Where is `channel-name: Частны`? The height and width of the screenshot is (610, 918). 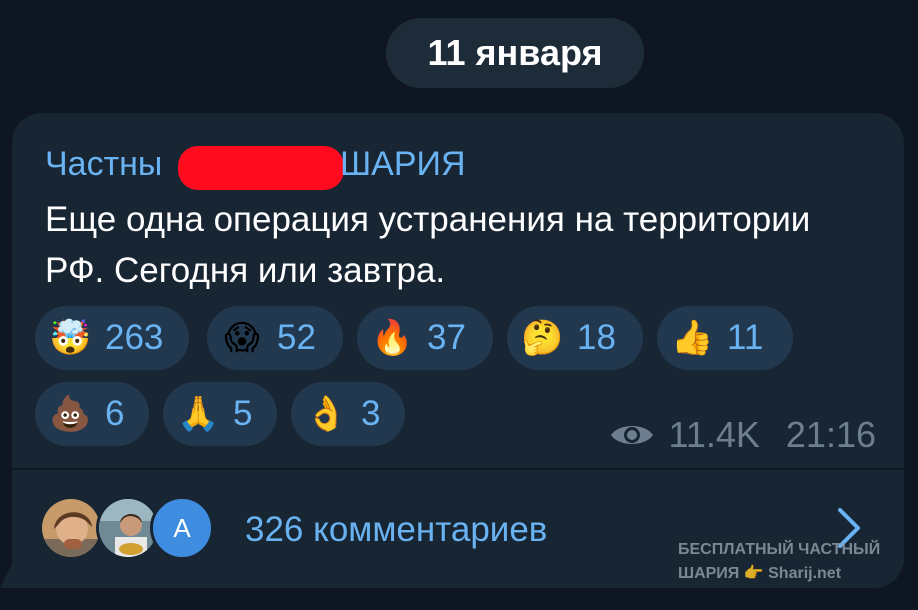
channel-name: Частны is located at coordinates (103, 164).